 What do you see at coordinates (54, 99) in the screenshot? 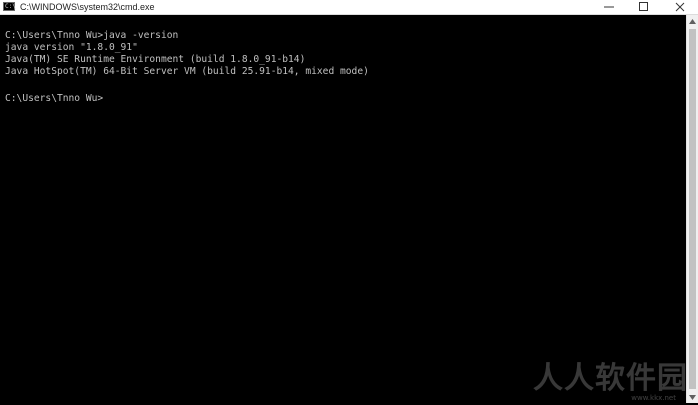
I see `console-prompt: C:\Users\Tnno Wu>` at bounding box center [54, 99].